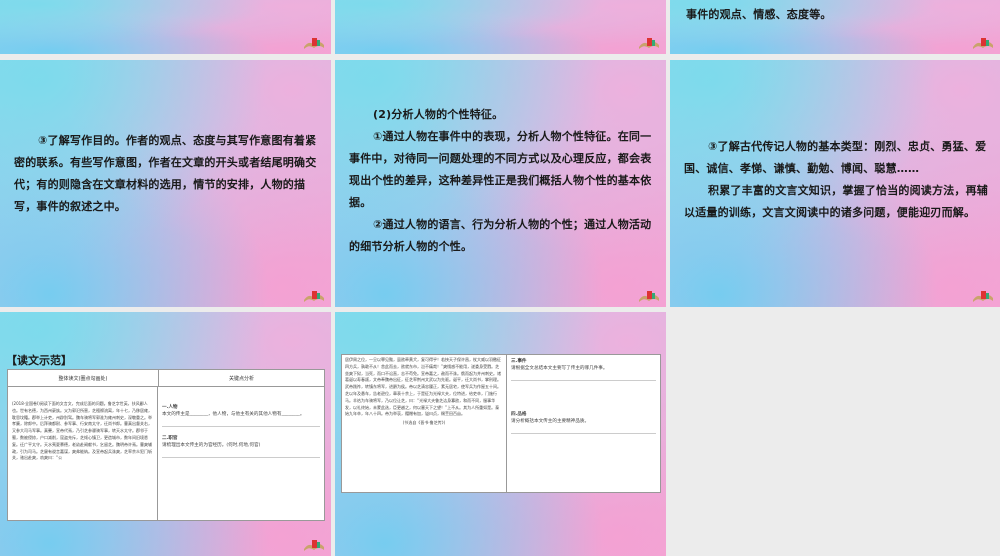 This screenshot has width=1000, height=556. Describe the element at coordinates (550, 421) in the screenshot. I see `question-text: 请分析概括本文传主的主要精神品质。` at that location.